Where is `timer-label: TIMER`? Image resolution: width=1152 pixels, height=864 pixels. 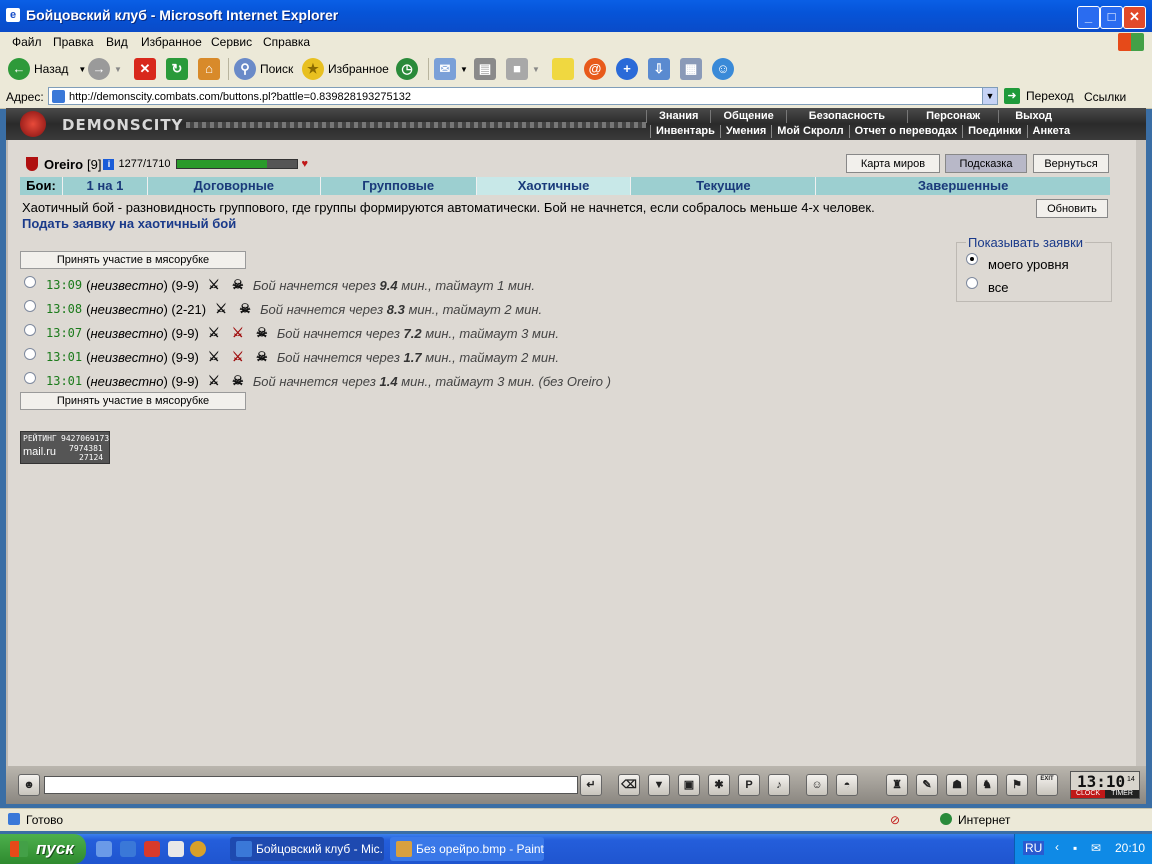 timer-label: TIMER is located at coordinates (1122, 794).